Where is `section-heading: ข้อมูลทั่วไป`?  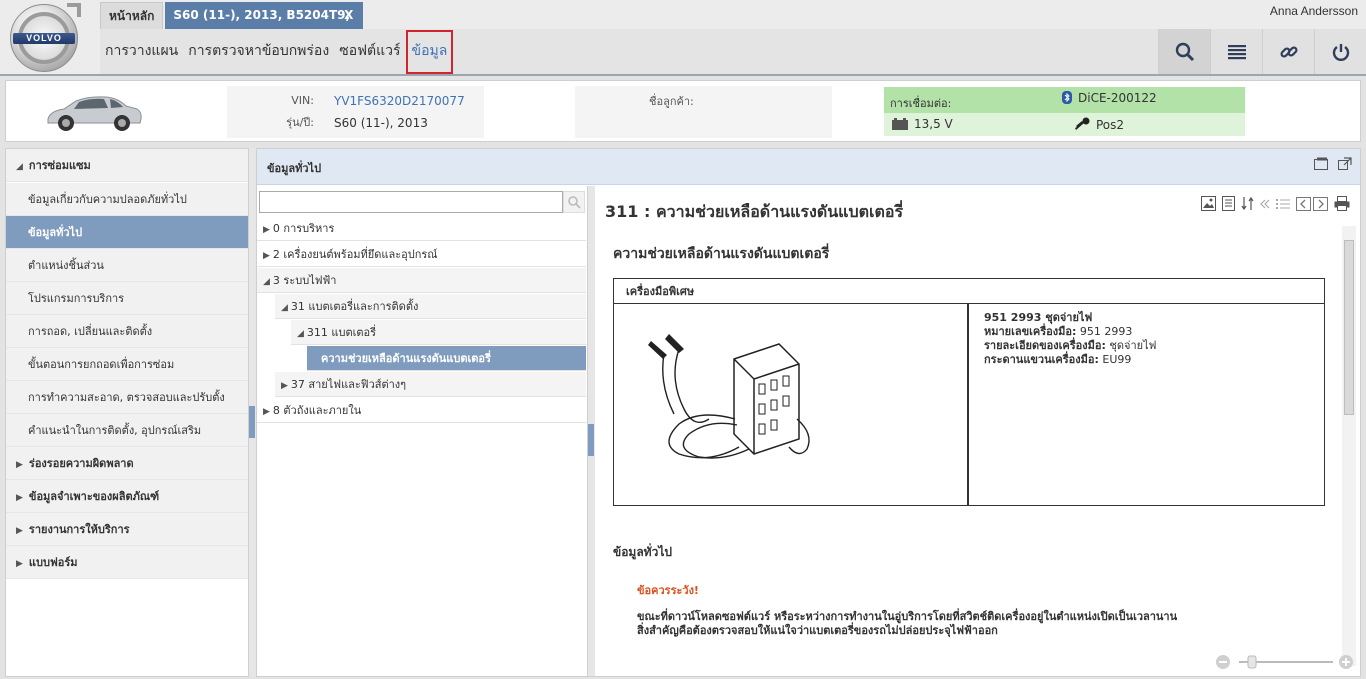
section-heading: ข้อมูลทั่วไป is located at coordinates (642, 552).